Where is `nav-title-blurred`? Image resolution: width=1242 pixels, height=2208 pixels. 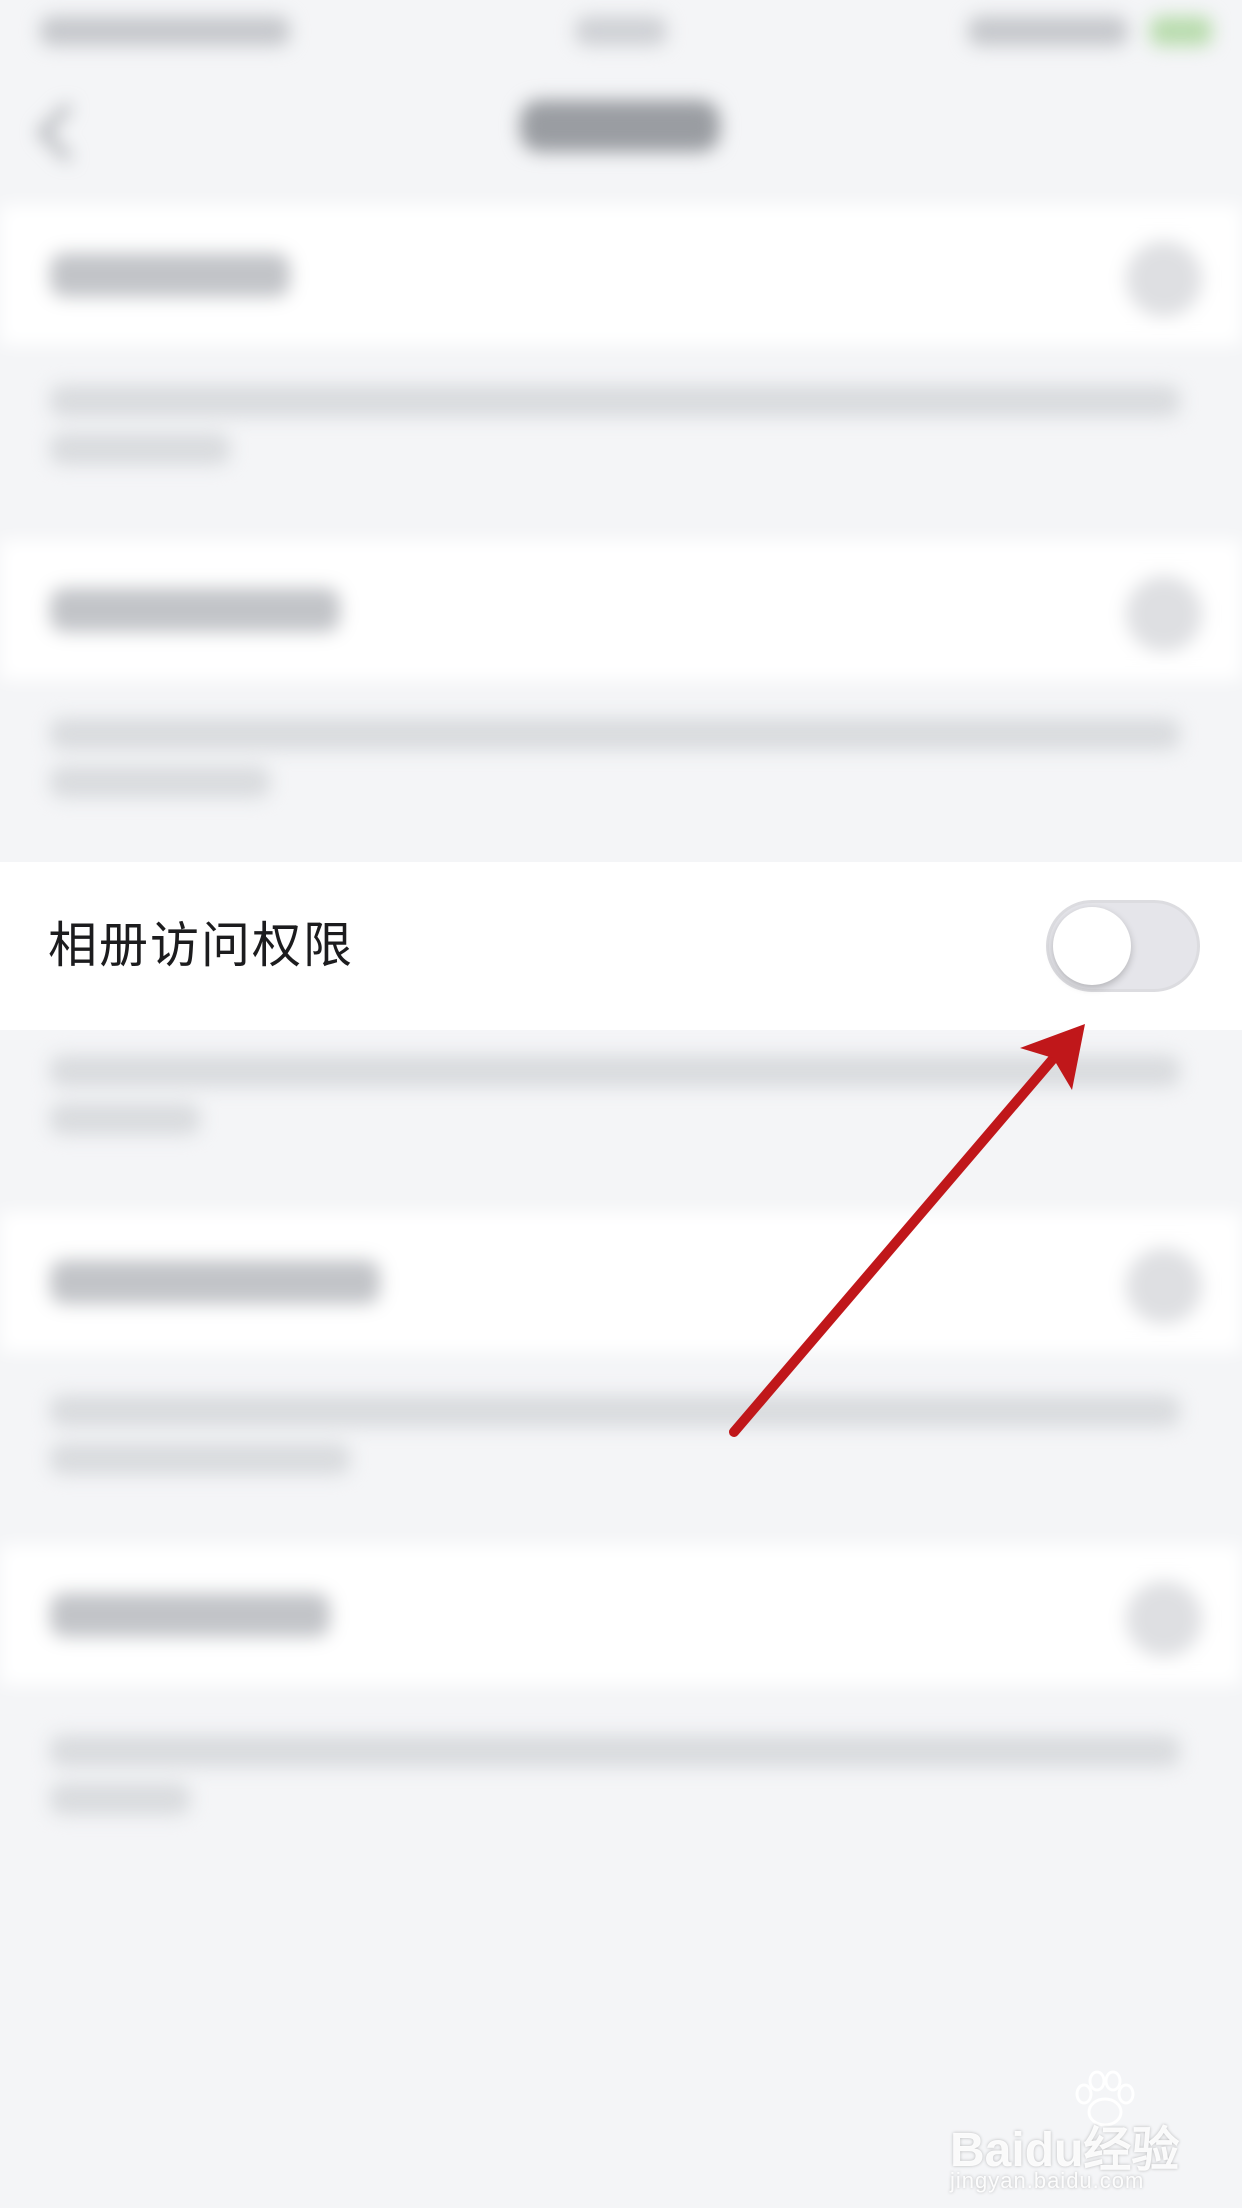
nav-title-blurred is located at coordinates (620, 126).